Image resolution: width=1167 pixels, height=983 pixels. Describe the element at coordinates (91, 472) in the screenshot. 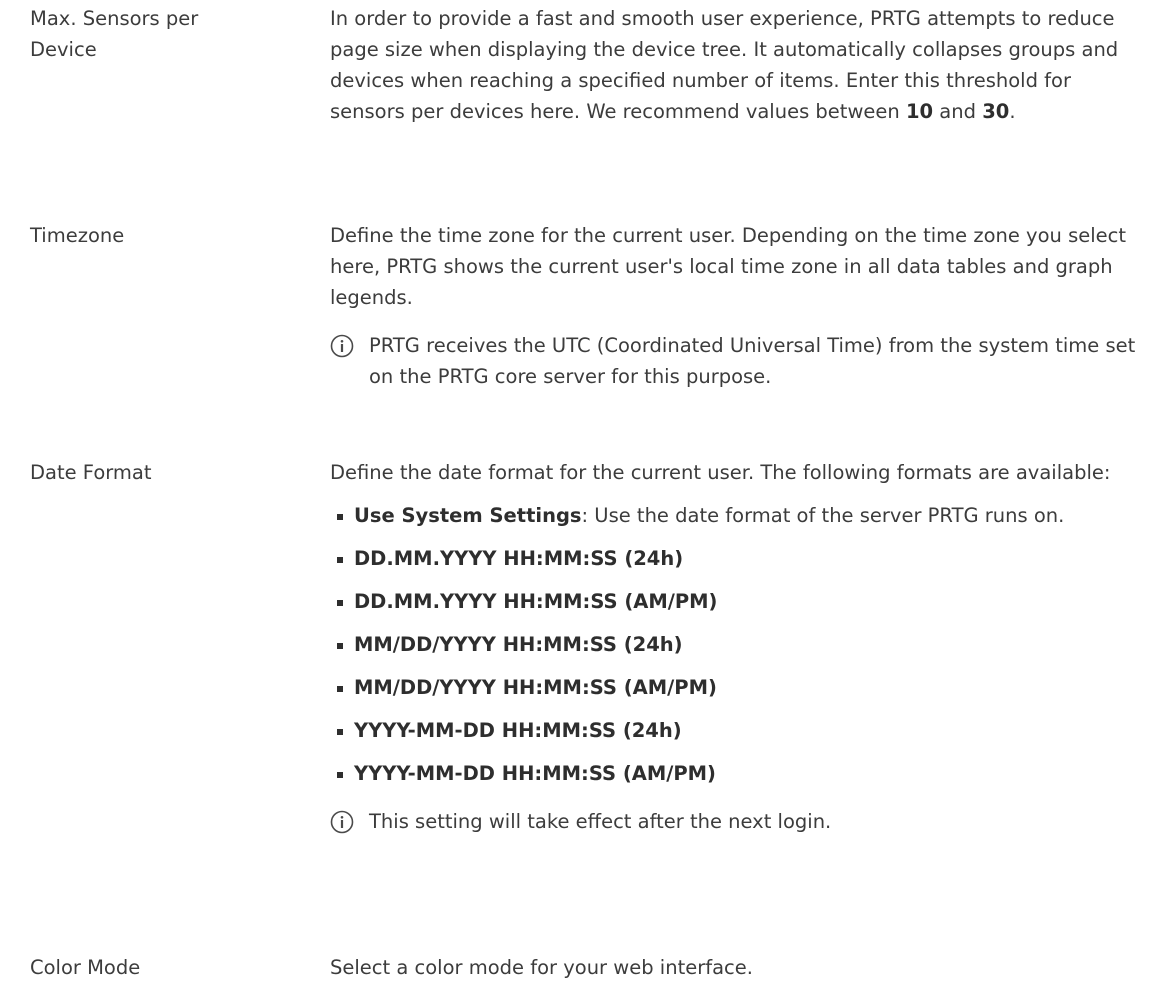

I see `setting-label-date-format: Date Format` at that location.